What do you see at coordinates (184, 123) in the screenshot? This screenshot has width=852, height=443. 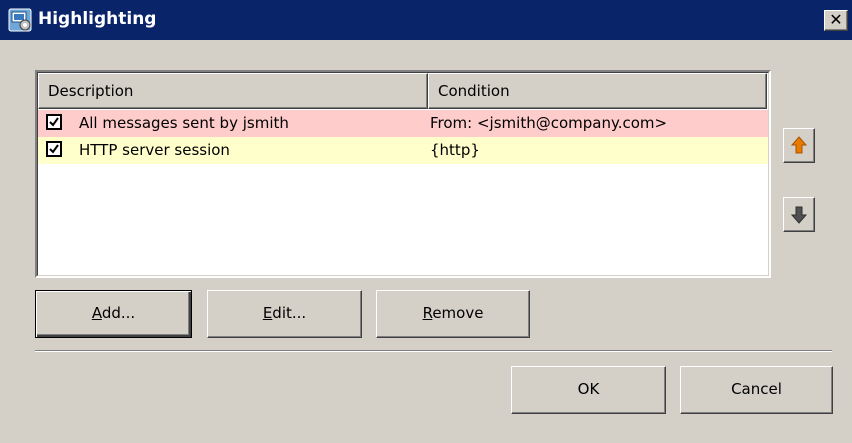 I see `row-description: All messages sent by jsmith` at bounding box center [184, 123].